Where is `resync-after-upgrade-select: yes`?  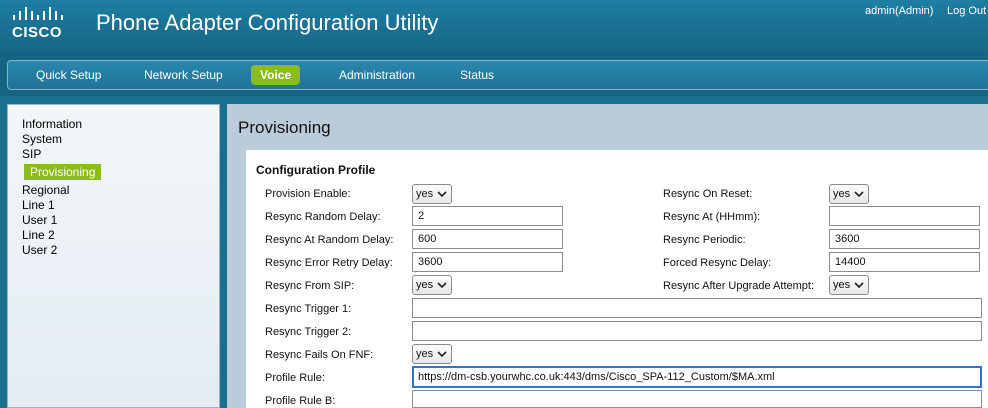
resync-after-upgrade-select: yes is located at coordinates (849, 285).